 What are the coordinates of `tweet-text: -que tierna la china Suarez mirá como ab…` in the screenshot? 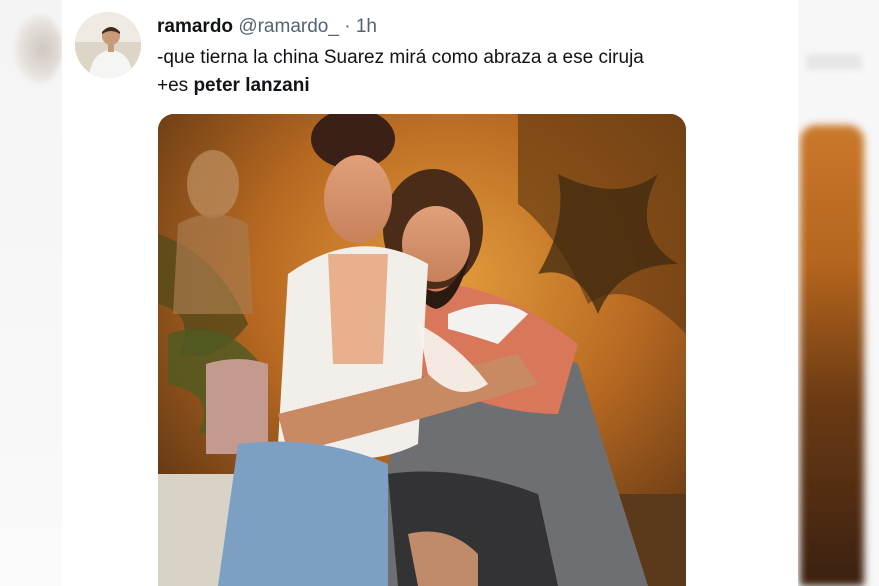 It's located at (467, 72).